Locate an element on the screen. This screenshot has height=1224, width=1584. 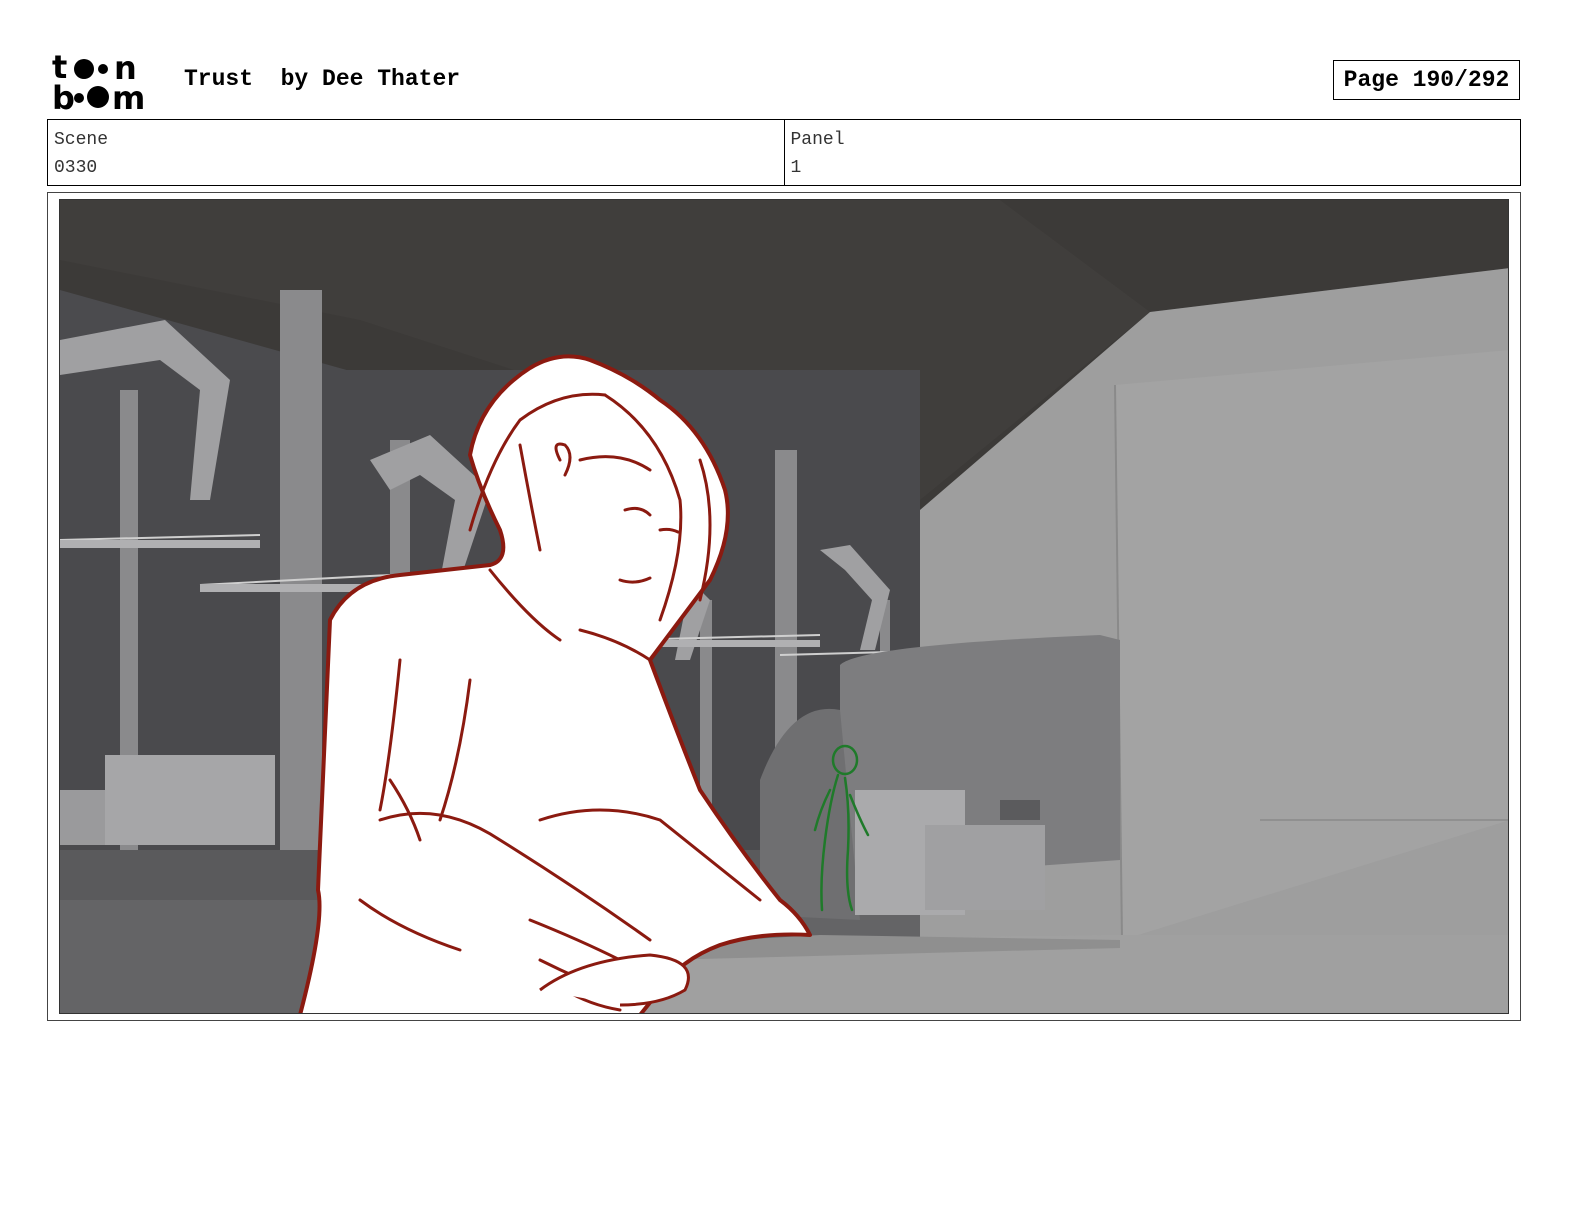
scene-label: Scene is located at coordinates (81, 140).